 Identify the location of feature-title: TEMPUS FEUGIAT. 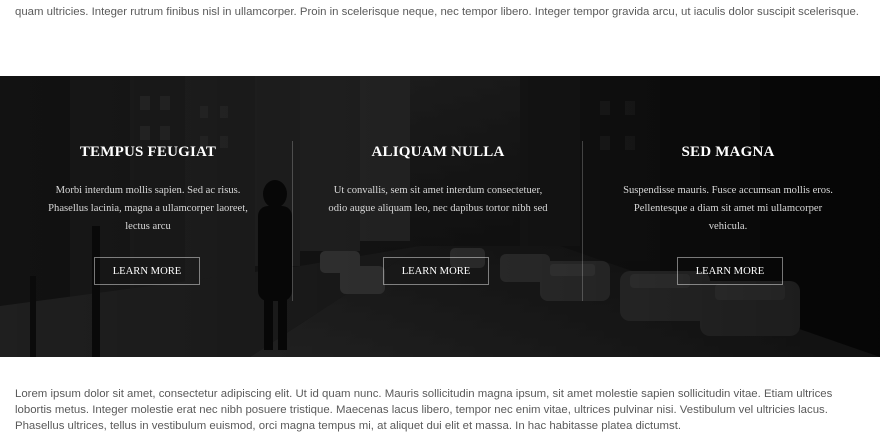
(148, 152).